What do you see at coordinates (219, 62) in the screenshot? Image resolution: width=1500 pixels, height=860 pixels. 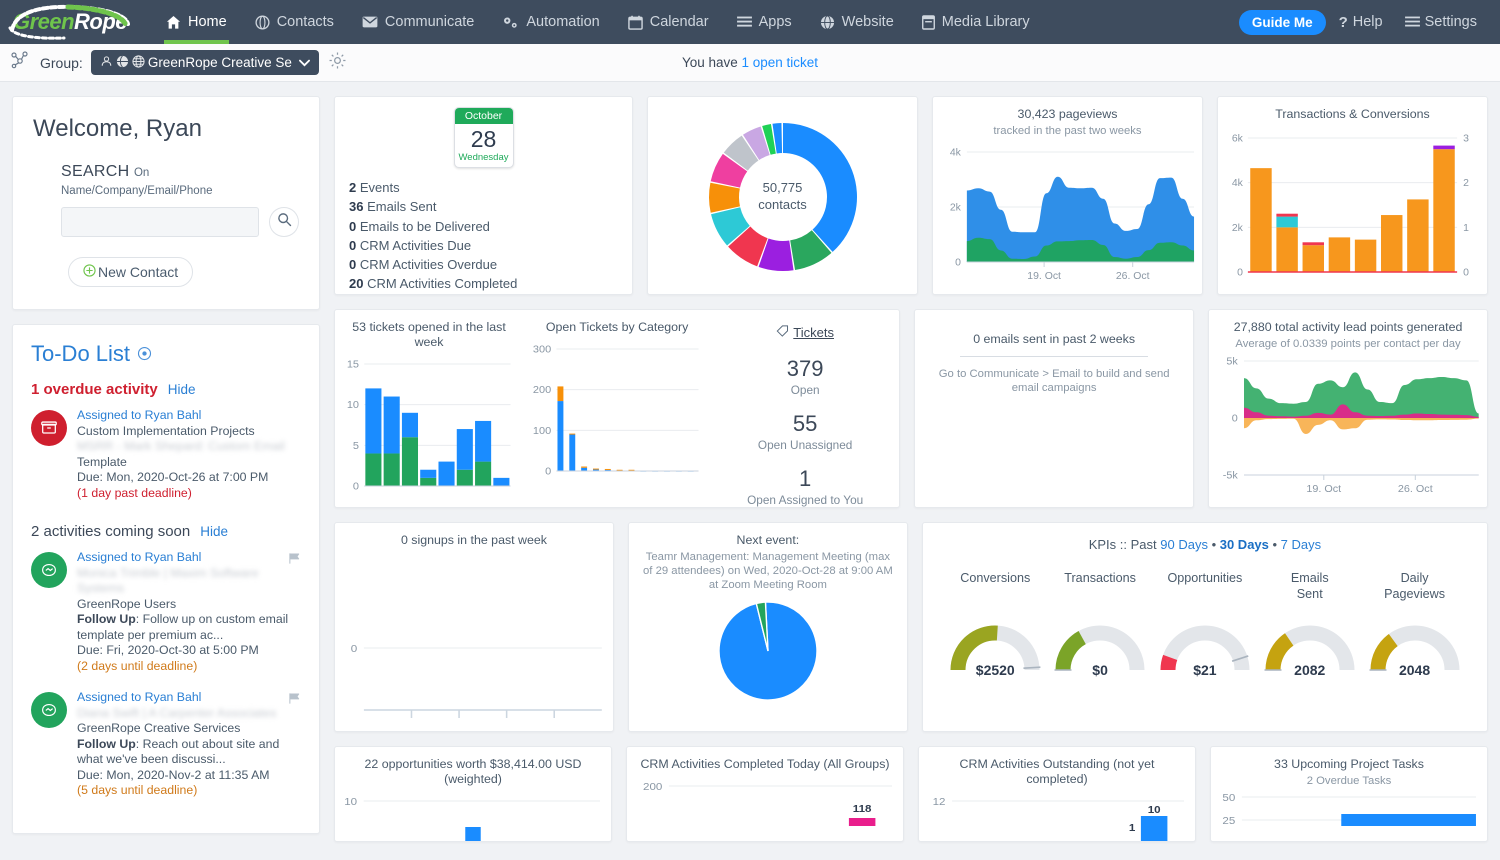 I see `group-name: GreenRope Creative Se` at bounding box center [219, 62].